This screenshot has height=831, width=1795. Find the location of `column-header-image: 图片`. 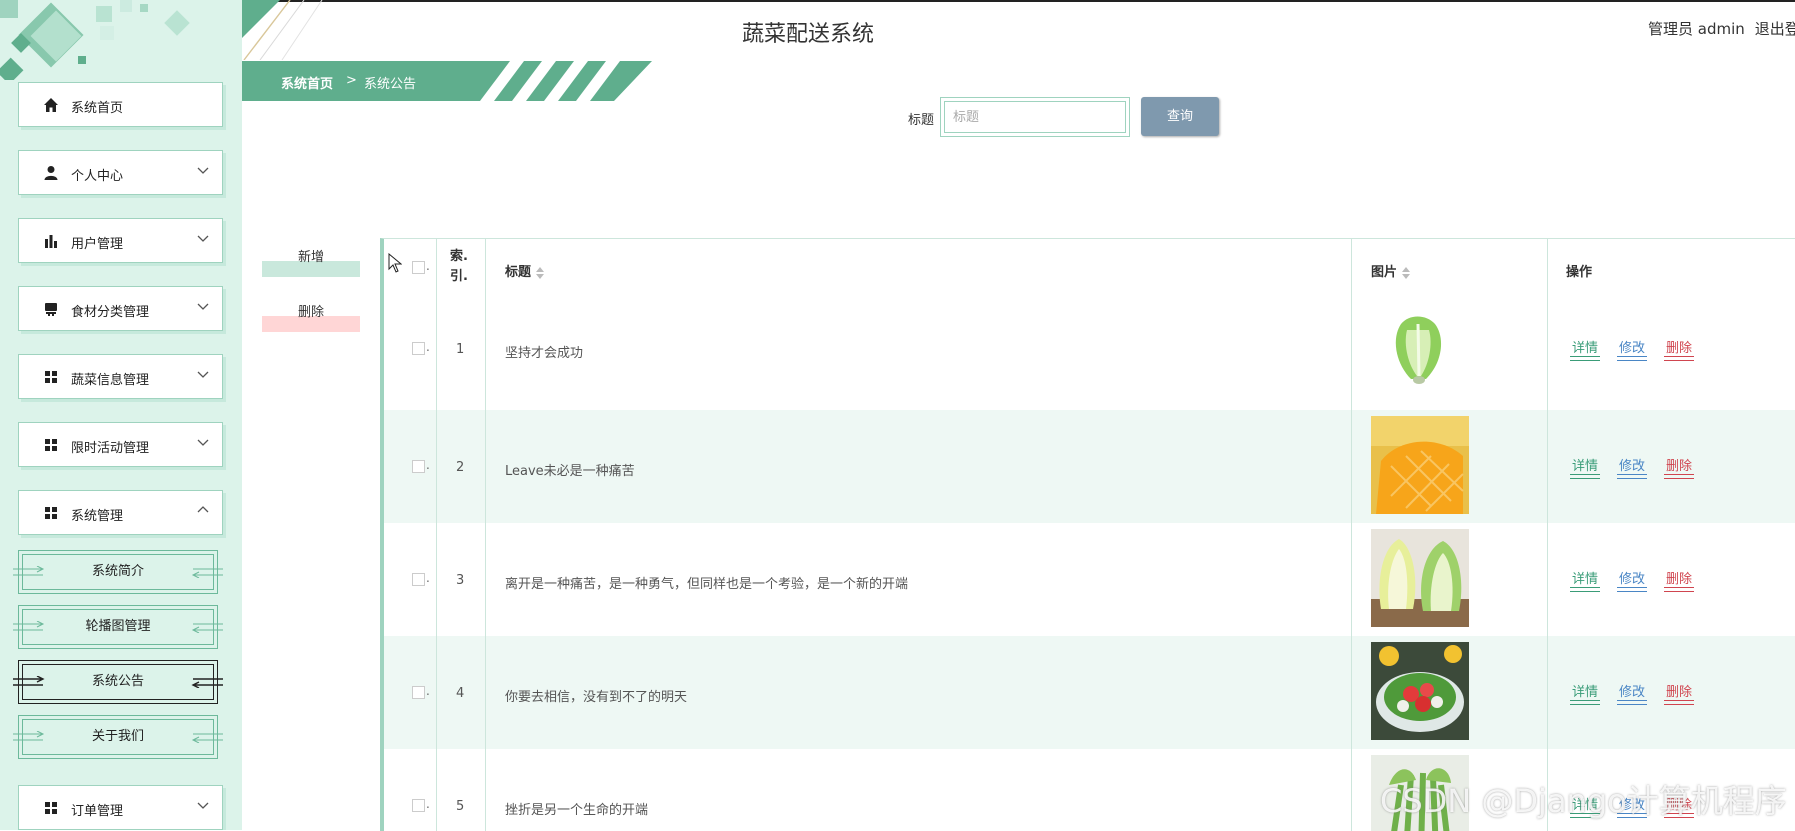

column-header-image: 图片 is located at coordinates (1391, 270).